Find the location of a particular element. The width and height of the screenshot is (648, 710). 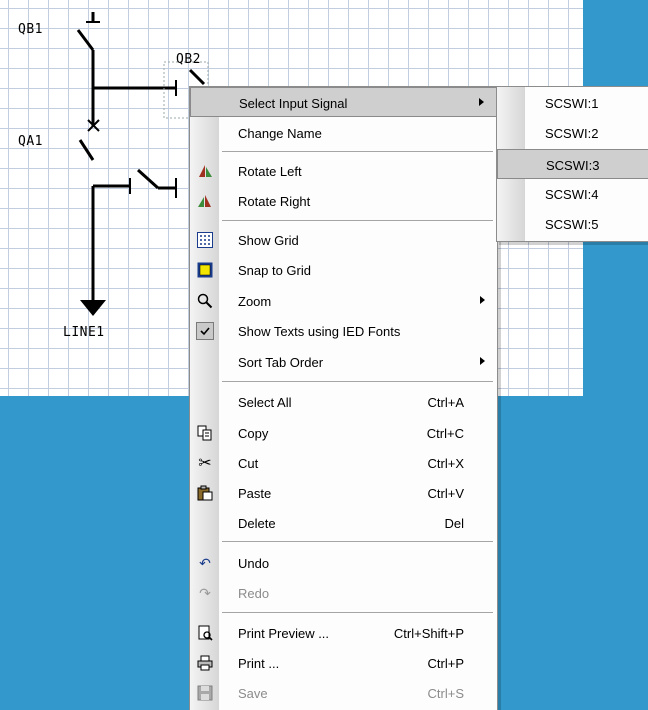

menu-item-rotate-right: Rotate Right is located at coordinates (343, 201).